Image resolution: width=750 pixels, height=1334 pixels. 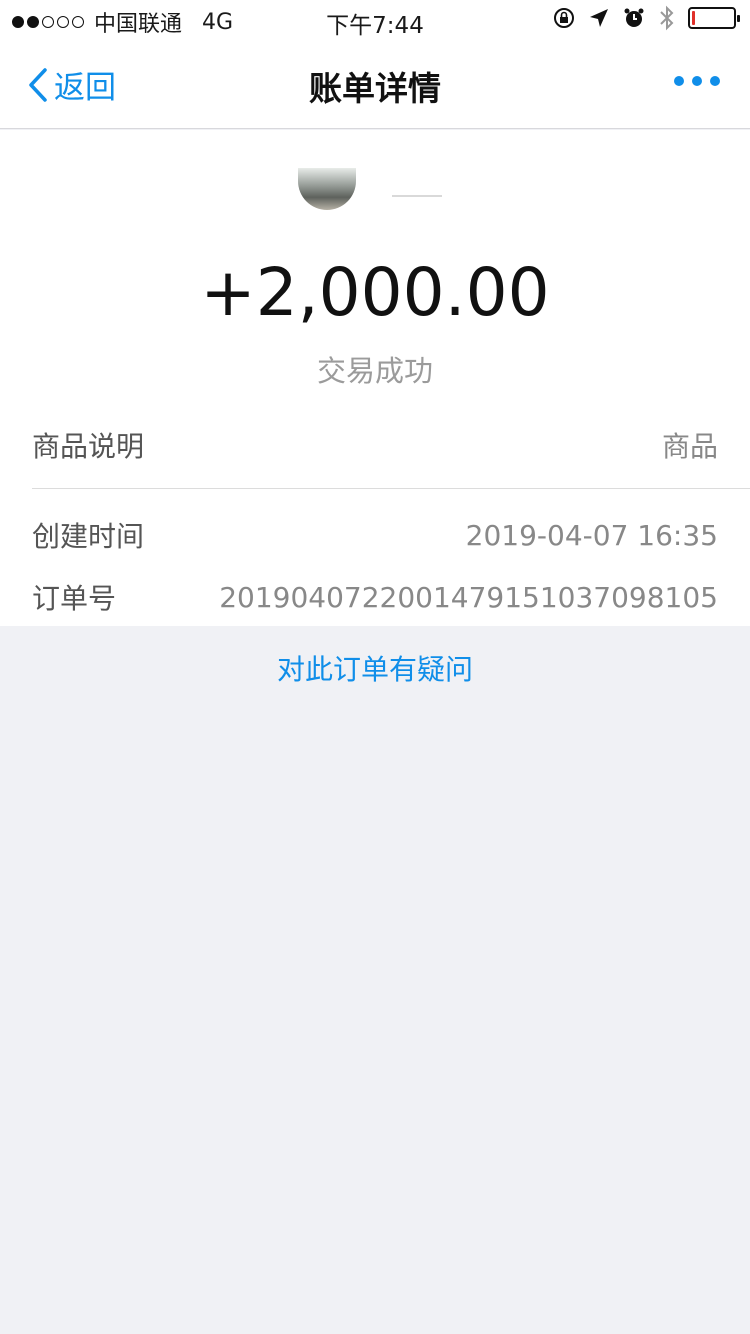 I want to click on payee-name-redacted, so click(x=417, y=196).